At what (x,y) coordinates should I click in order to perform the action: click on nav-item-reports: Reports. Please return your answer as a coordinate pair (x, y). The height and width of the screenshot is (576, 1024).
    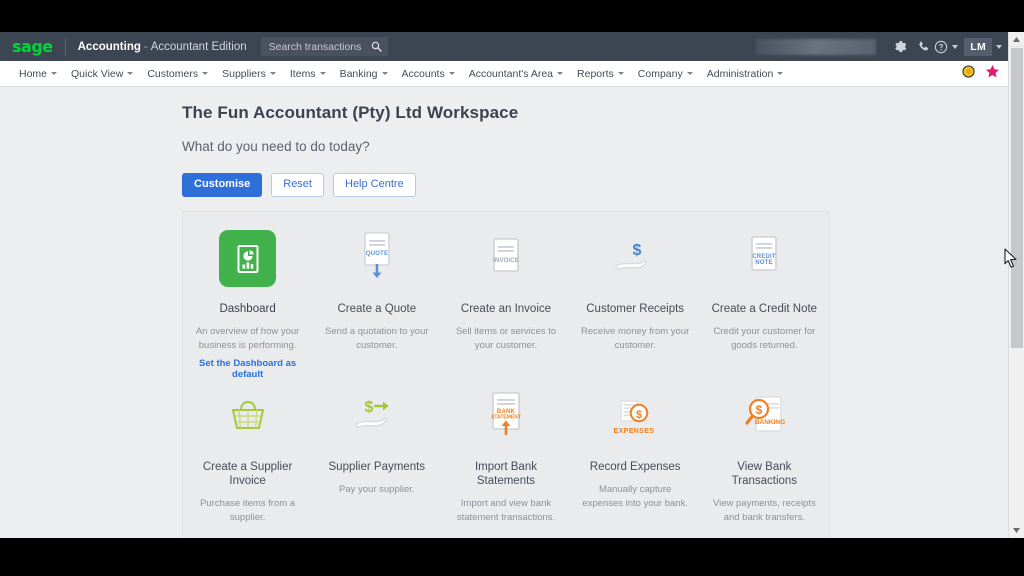
    Looking at the image, I should click on (600, 73).